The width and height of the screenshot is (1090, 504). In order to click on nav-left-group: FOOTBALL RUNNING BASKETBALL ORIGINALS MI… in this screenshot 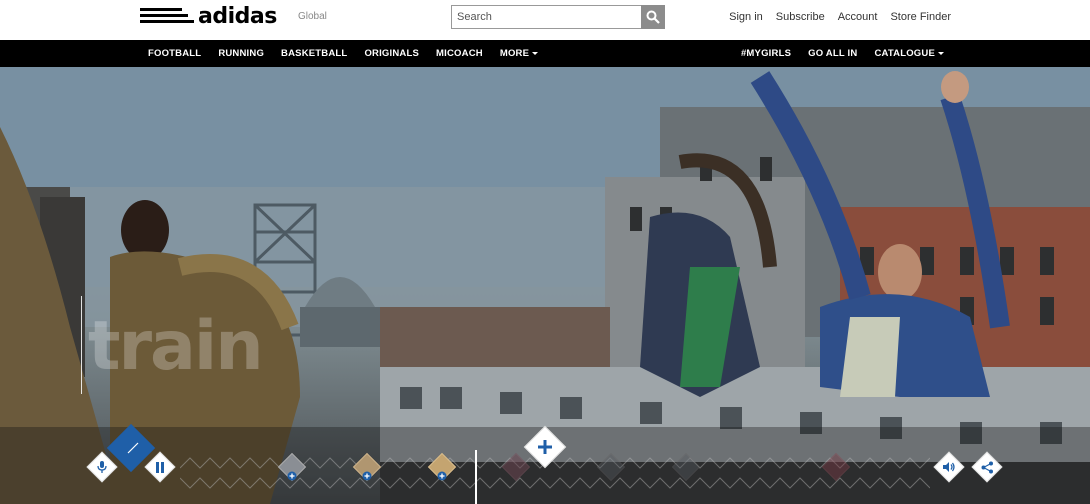, I will do `click(343, 53)`.